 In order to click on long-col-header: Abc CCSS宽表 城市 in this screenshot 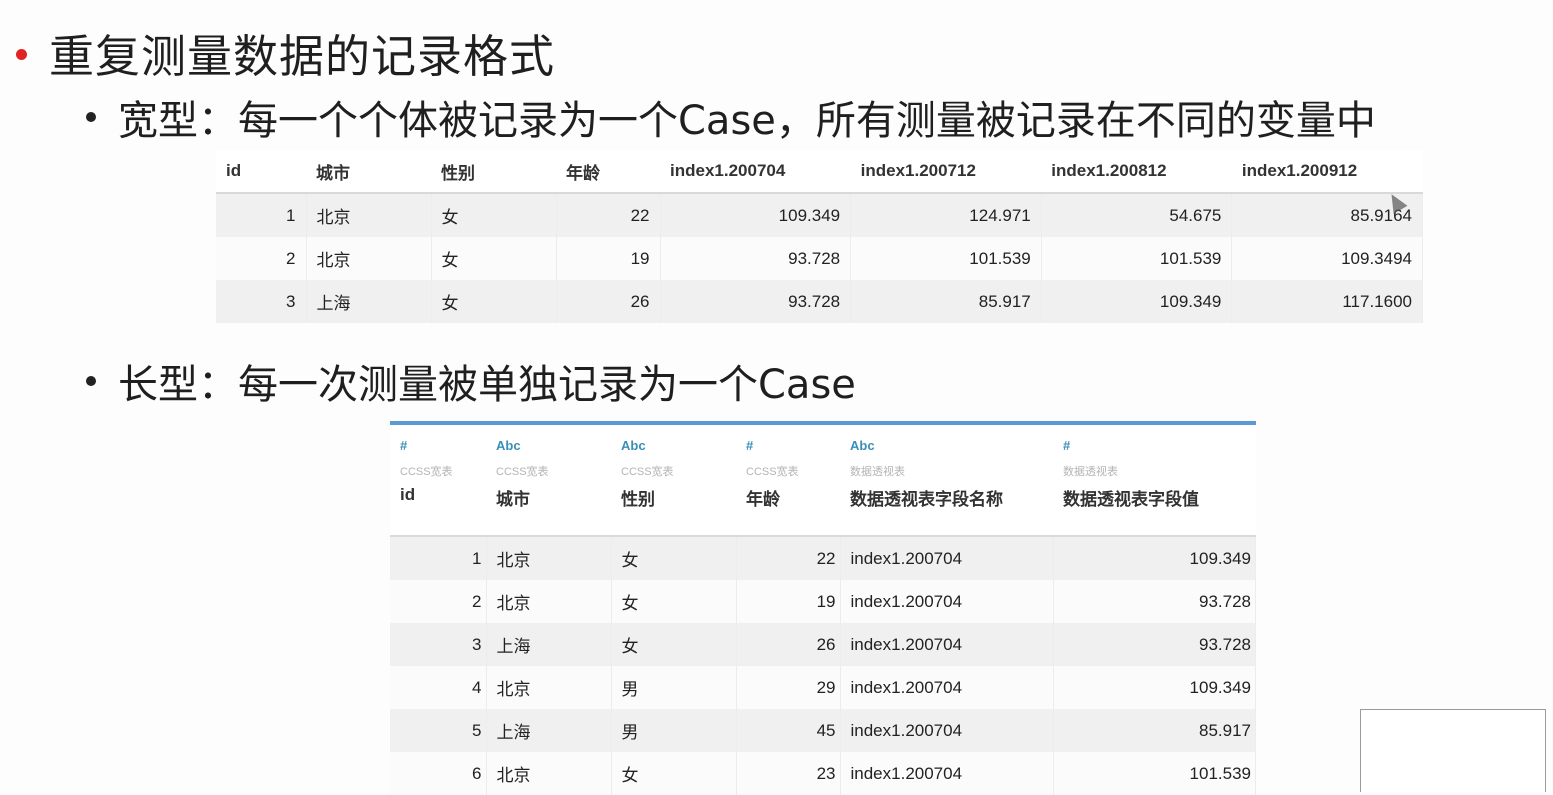, I will do `click(548, 480)`.